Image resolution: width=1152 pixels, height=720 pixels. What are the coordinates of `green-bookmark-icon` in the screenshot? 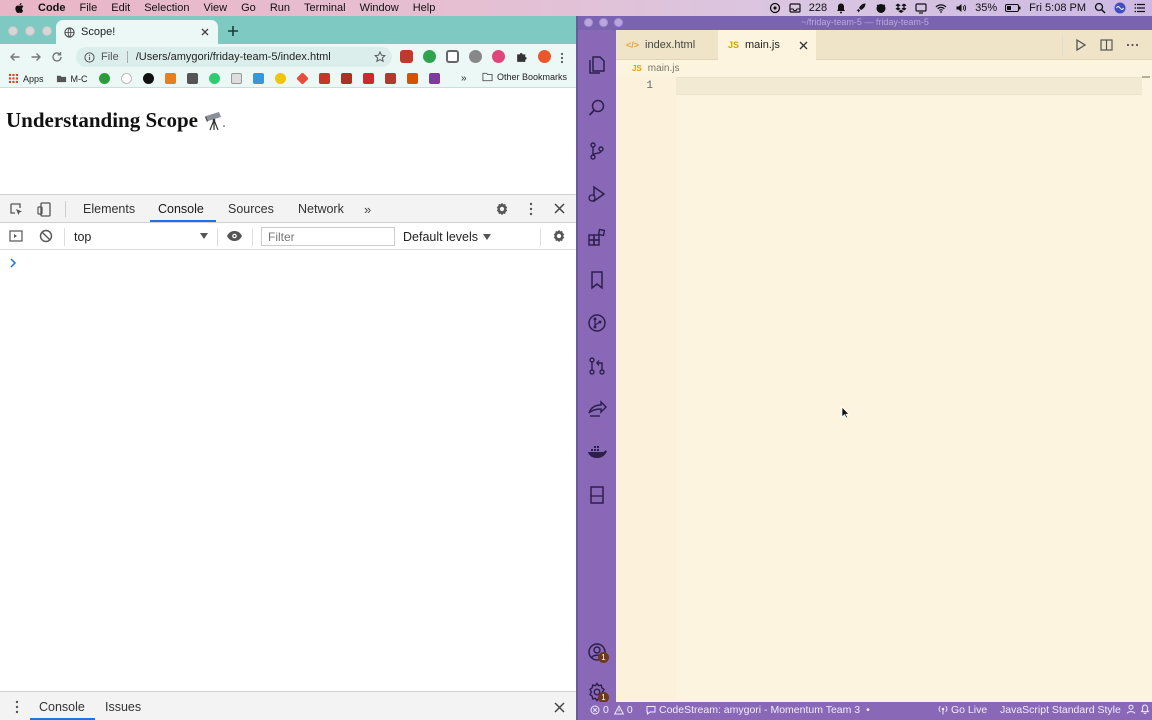 It's located at (214, 78).